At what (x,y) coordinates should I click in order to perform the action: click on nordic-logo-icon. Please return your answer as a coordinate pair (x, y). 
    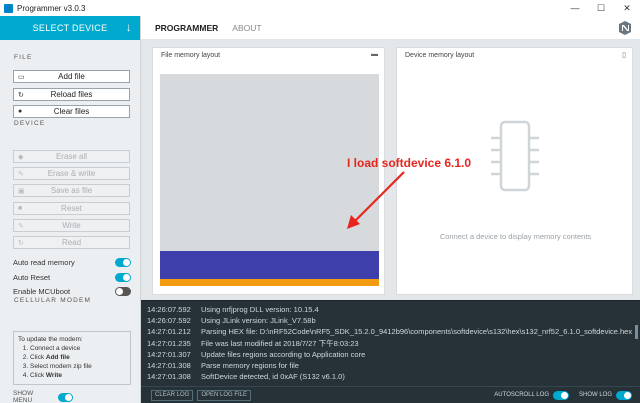
    Looking at the image, I should click on (625, 28).